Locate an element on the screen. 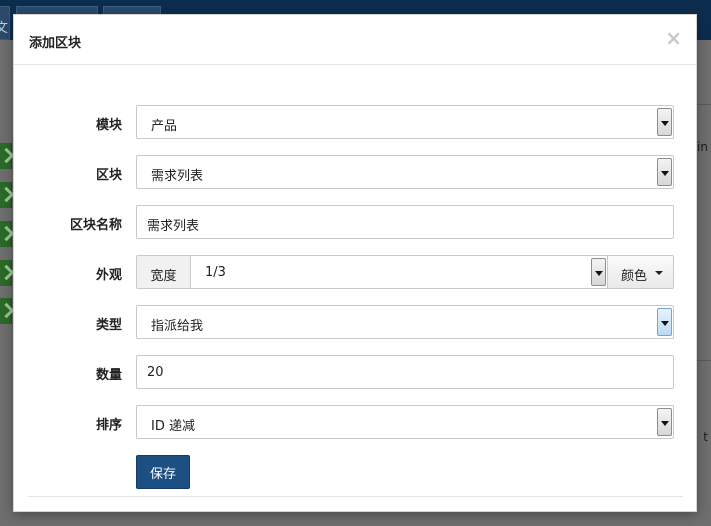 The image size is (711, 526). type-row: 类型 指派给我 is located at coordinates (356, 322).